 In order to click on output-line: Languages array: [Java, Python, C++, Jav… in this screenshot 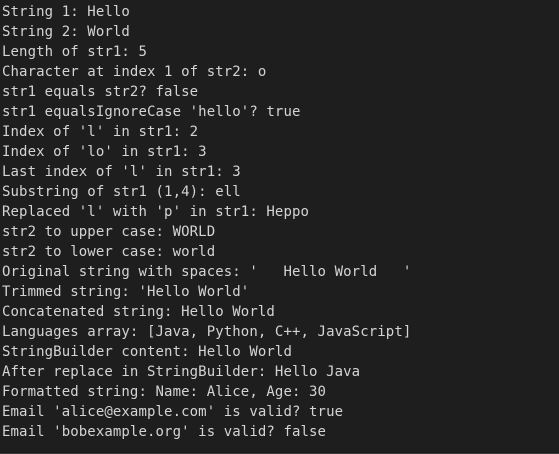, I will do `click(207, 332)`.